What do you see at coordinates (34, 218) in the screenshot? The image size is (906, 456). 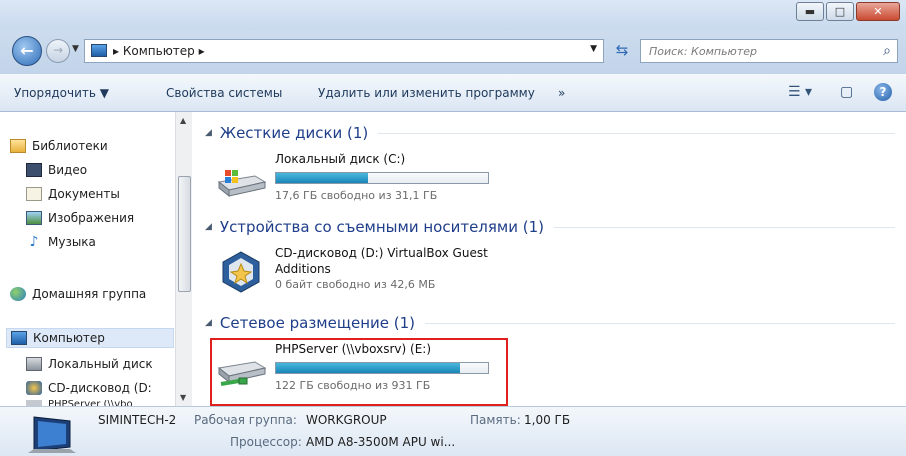 I see `images-icon` at bounding box center [34, 218].